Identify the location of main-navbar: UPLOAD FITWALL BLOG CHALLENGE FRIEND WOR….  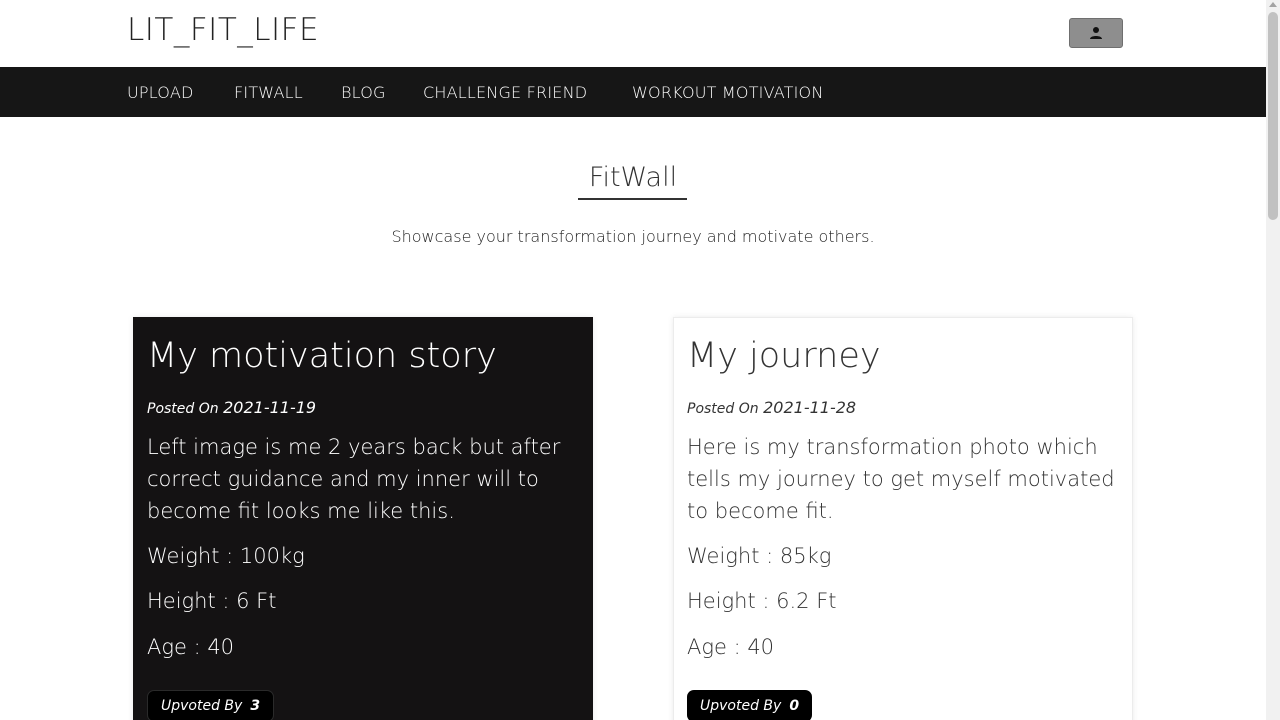
(633, 92).